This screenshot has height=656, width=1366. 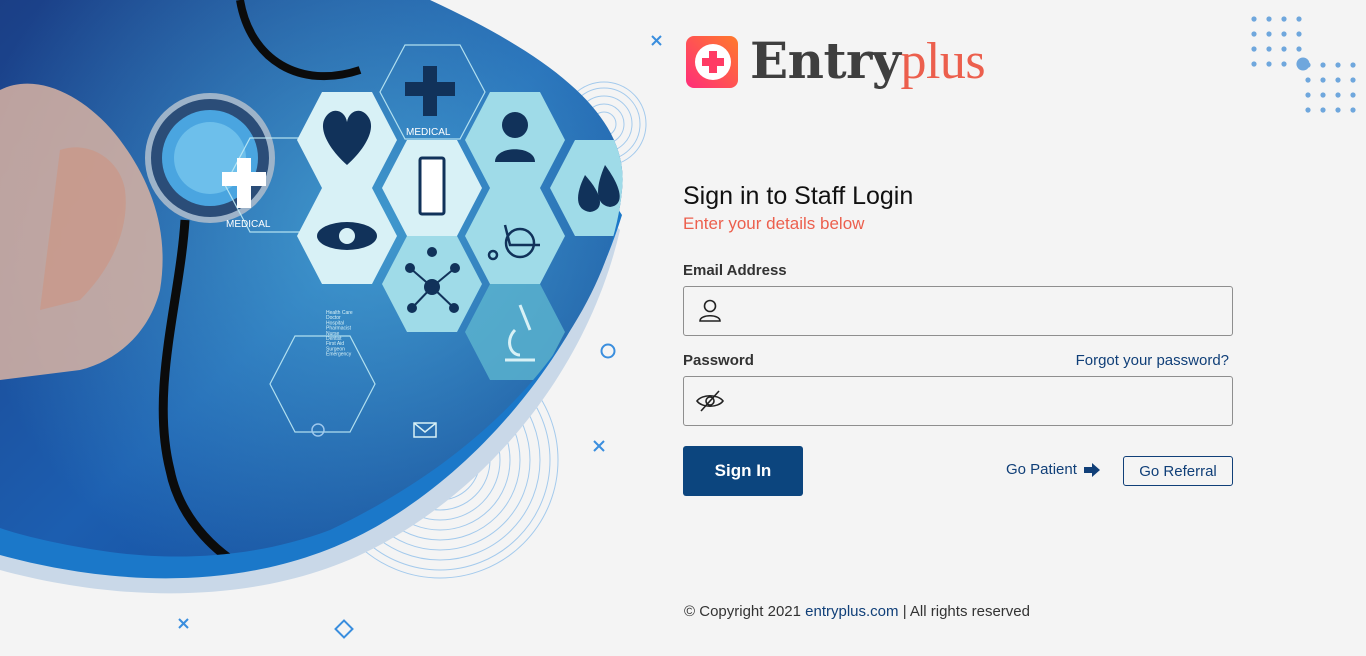 What do you see at coordinates (825, 60) in the screenshot?
I see `brand-name-part1: Entry` at bounding box center [825, 60].